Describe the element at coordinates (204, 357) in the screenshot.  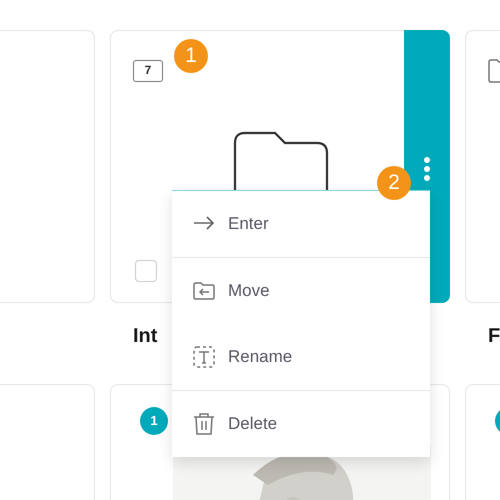
I see `text-cursor-icon` at that location.